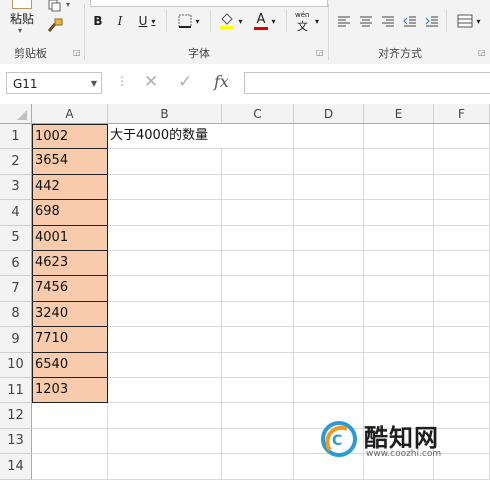 The image size is (490, 490). I want to click on cell-e11, so click(399, 391).